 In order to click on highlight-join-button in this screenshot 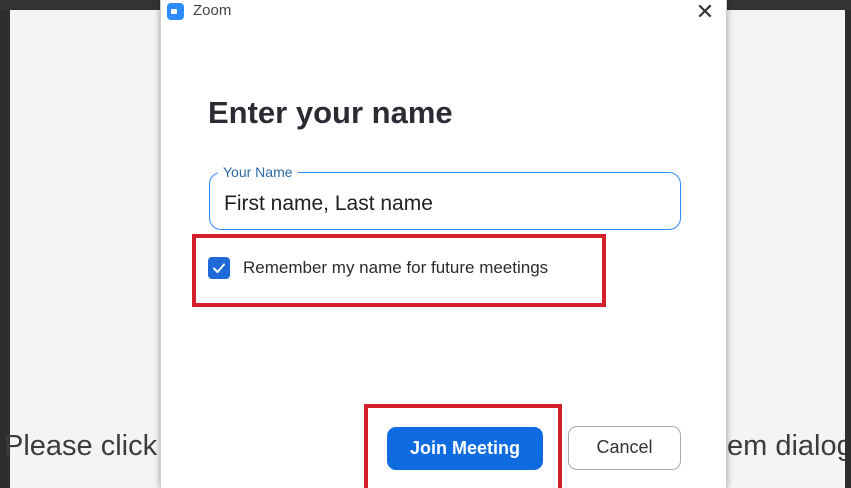, I will do `click(463, 446)`.